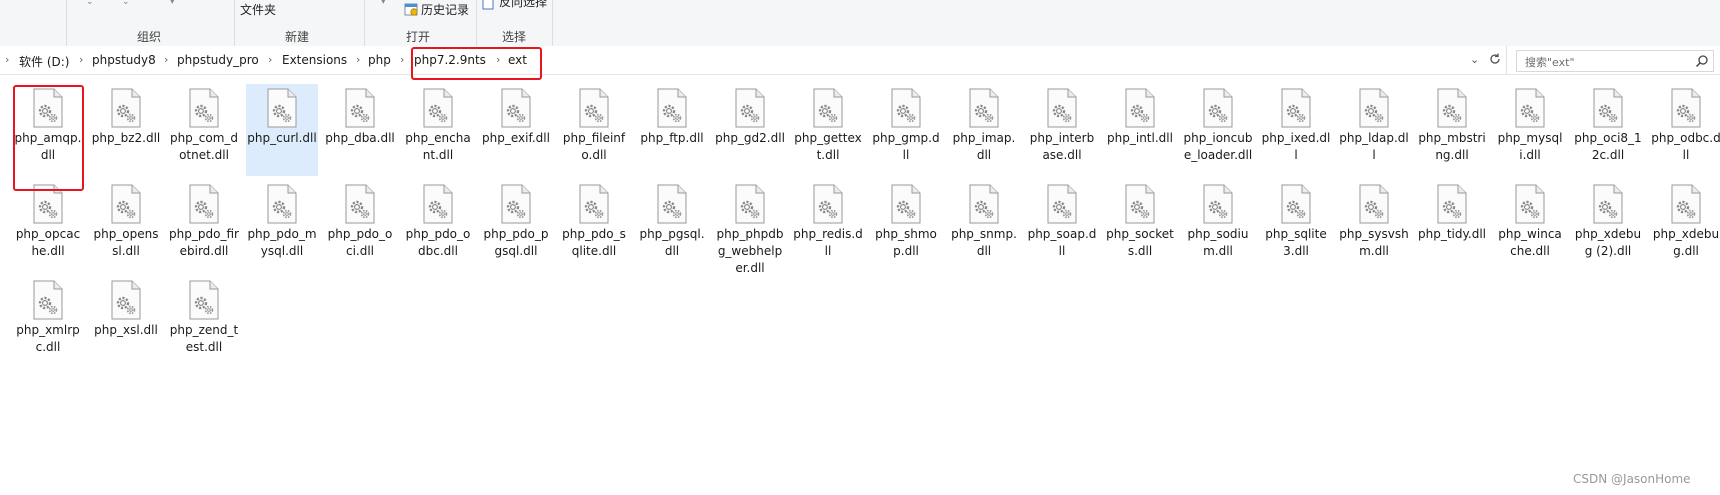 The width and height of the screenshot is (1720, 495). I want to click on file-name: php_wincache.dll, so click(1530, 242).